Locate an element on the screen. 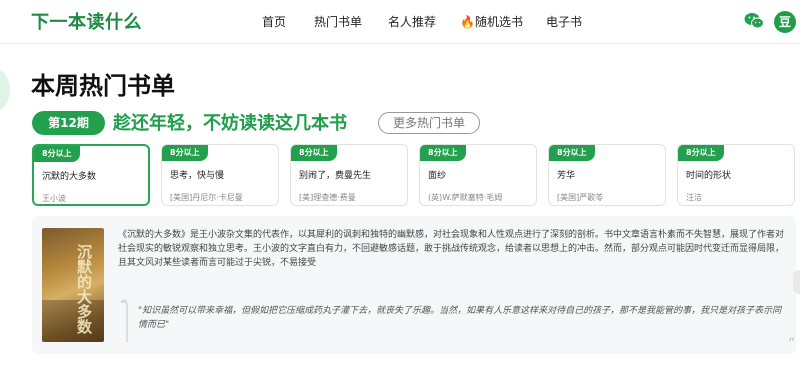  book-card: 8分以上 芳华 [美国]严歌苓 is located at coordinates (607, 175).